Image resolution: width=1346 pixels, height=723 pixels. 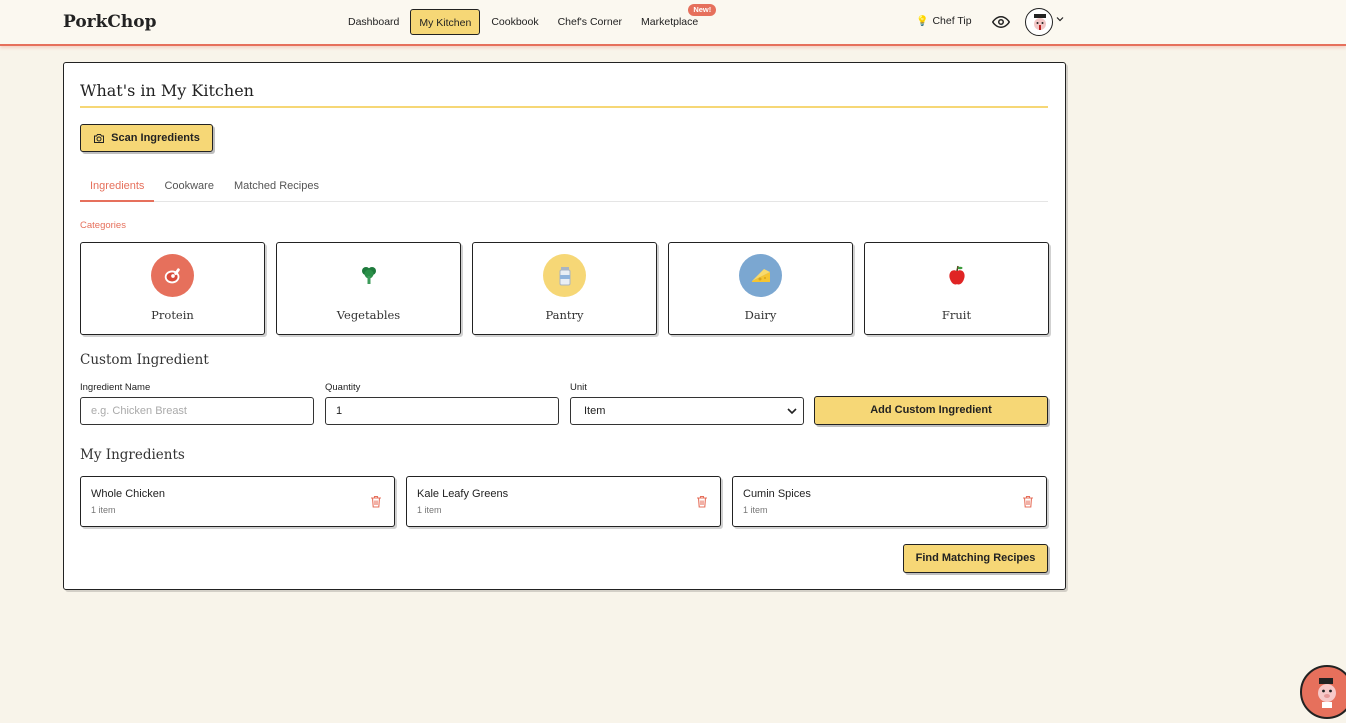 What do you see at coordinates (463, 494) in the screenshot?
I see `ingredient-name: Kale Leafy Greens` at bounding box center [463, 494].